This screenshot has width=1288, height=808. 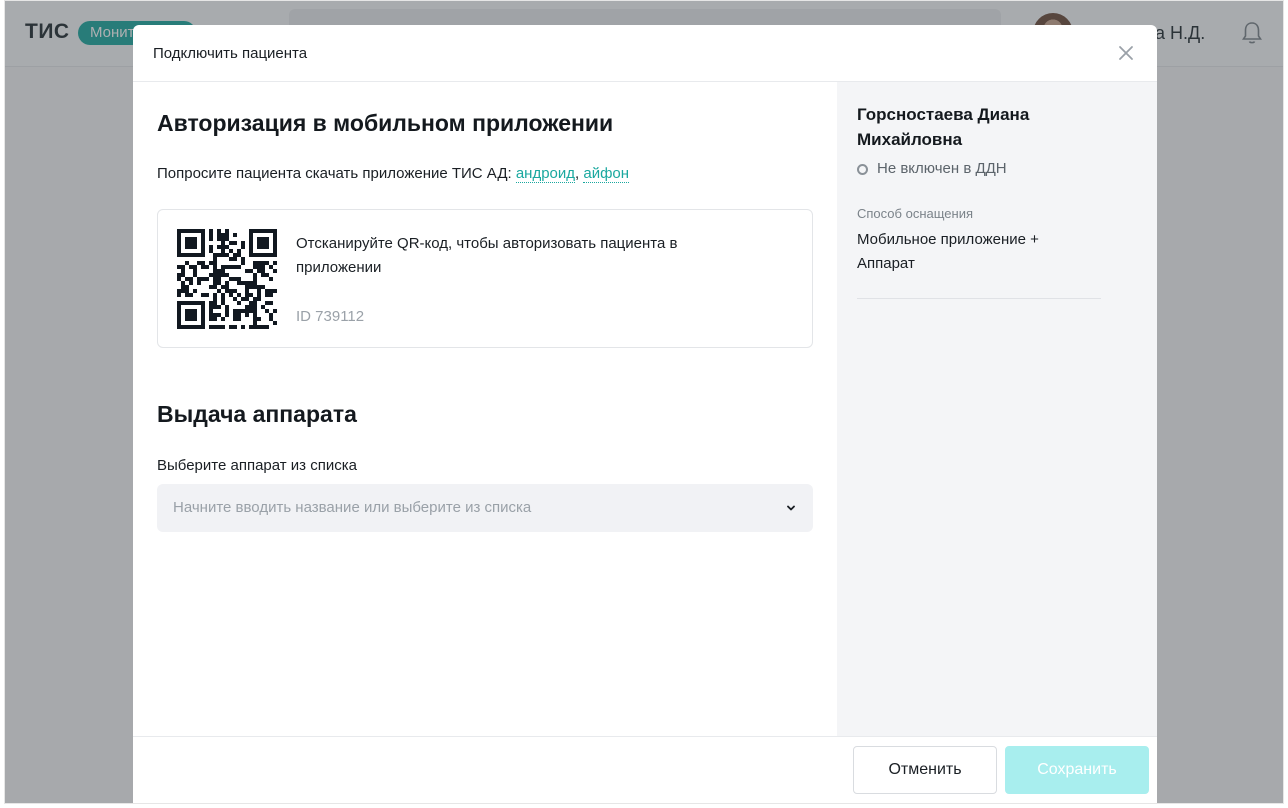 I want to click on chevron-down-icon, so click(x=791, y=508).